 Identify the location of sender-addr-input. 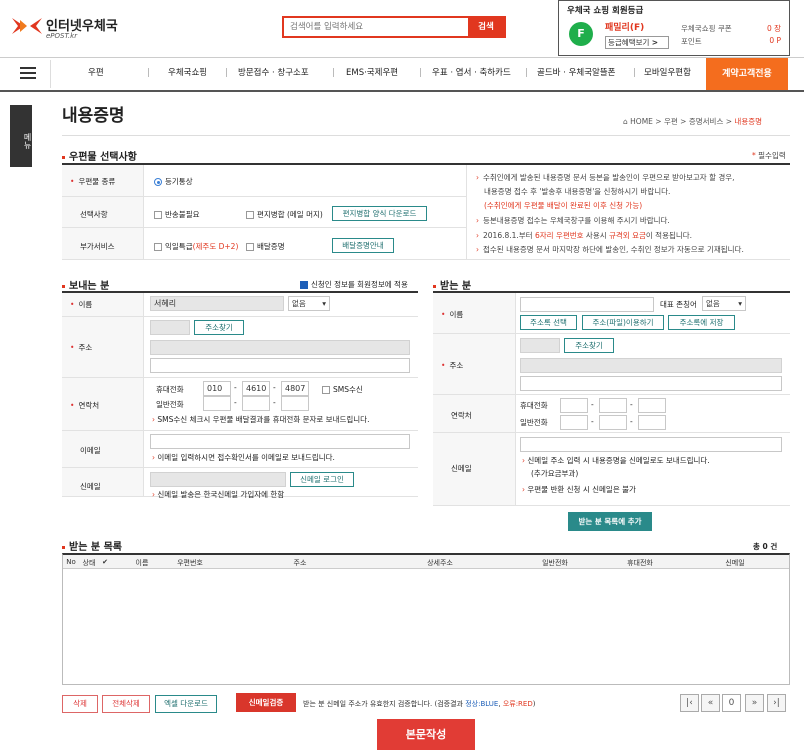
(280, 347).